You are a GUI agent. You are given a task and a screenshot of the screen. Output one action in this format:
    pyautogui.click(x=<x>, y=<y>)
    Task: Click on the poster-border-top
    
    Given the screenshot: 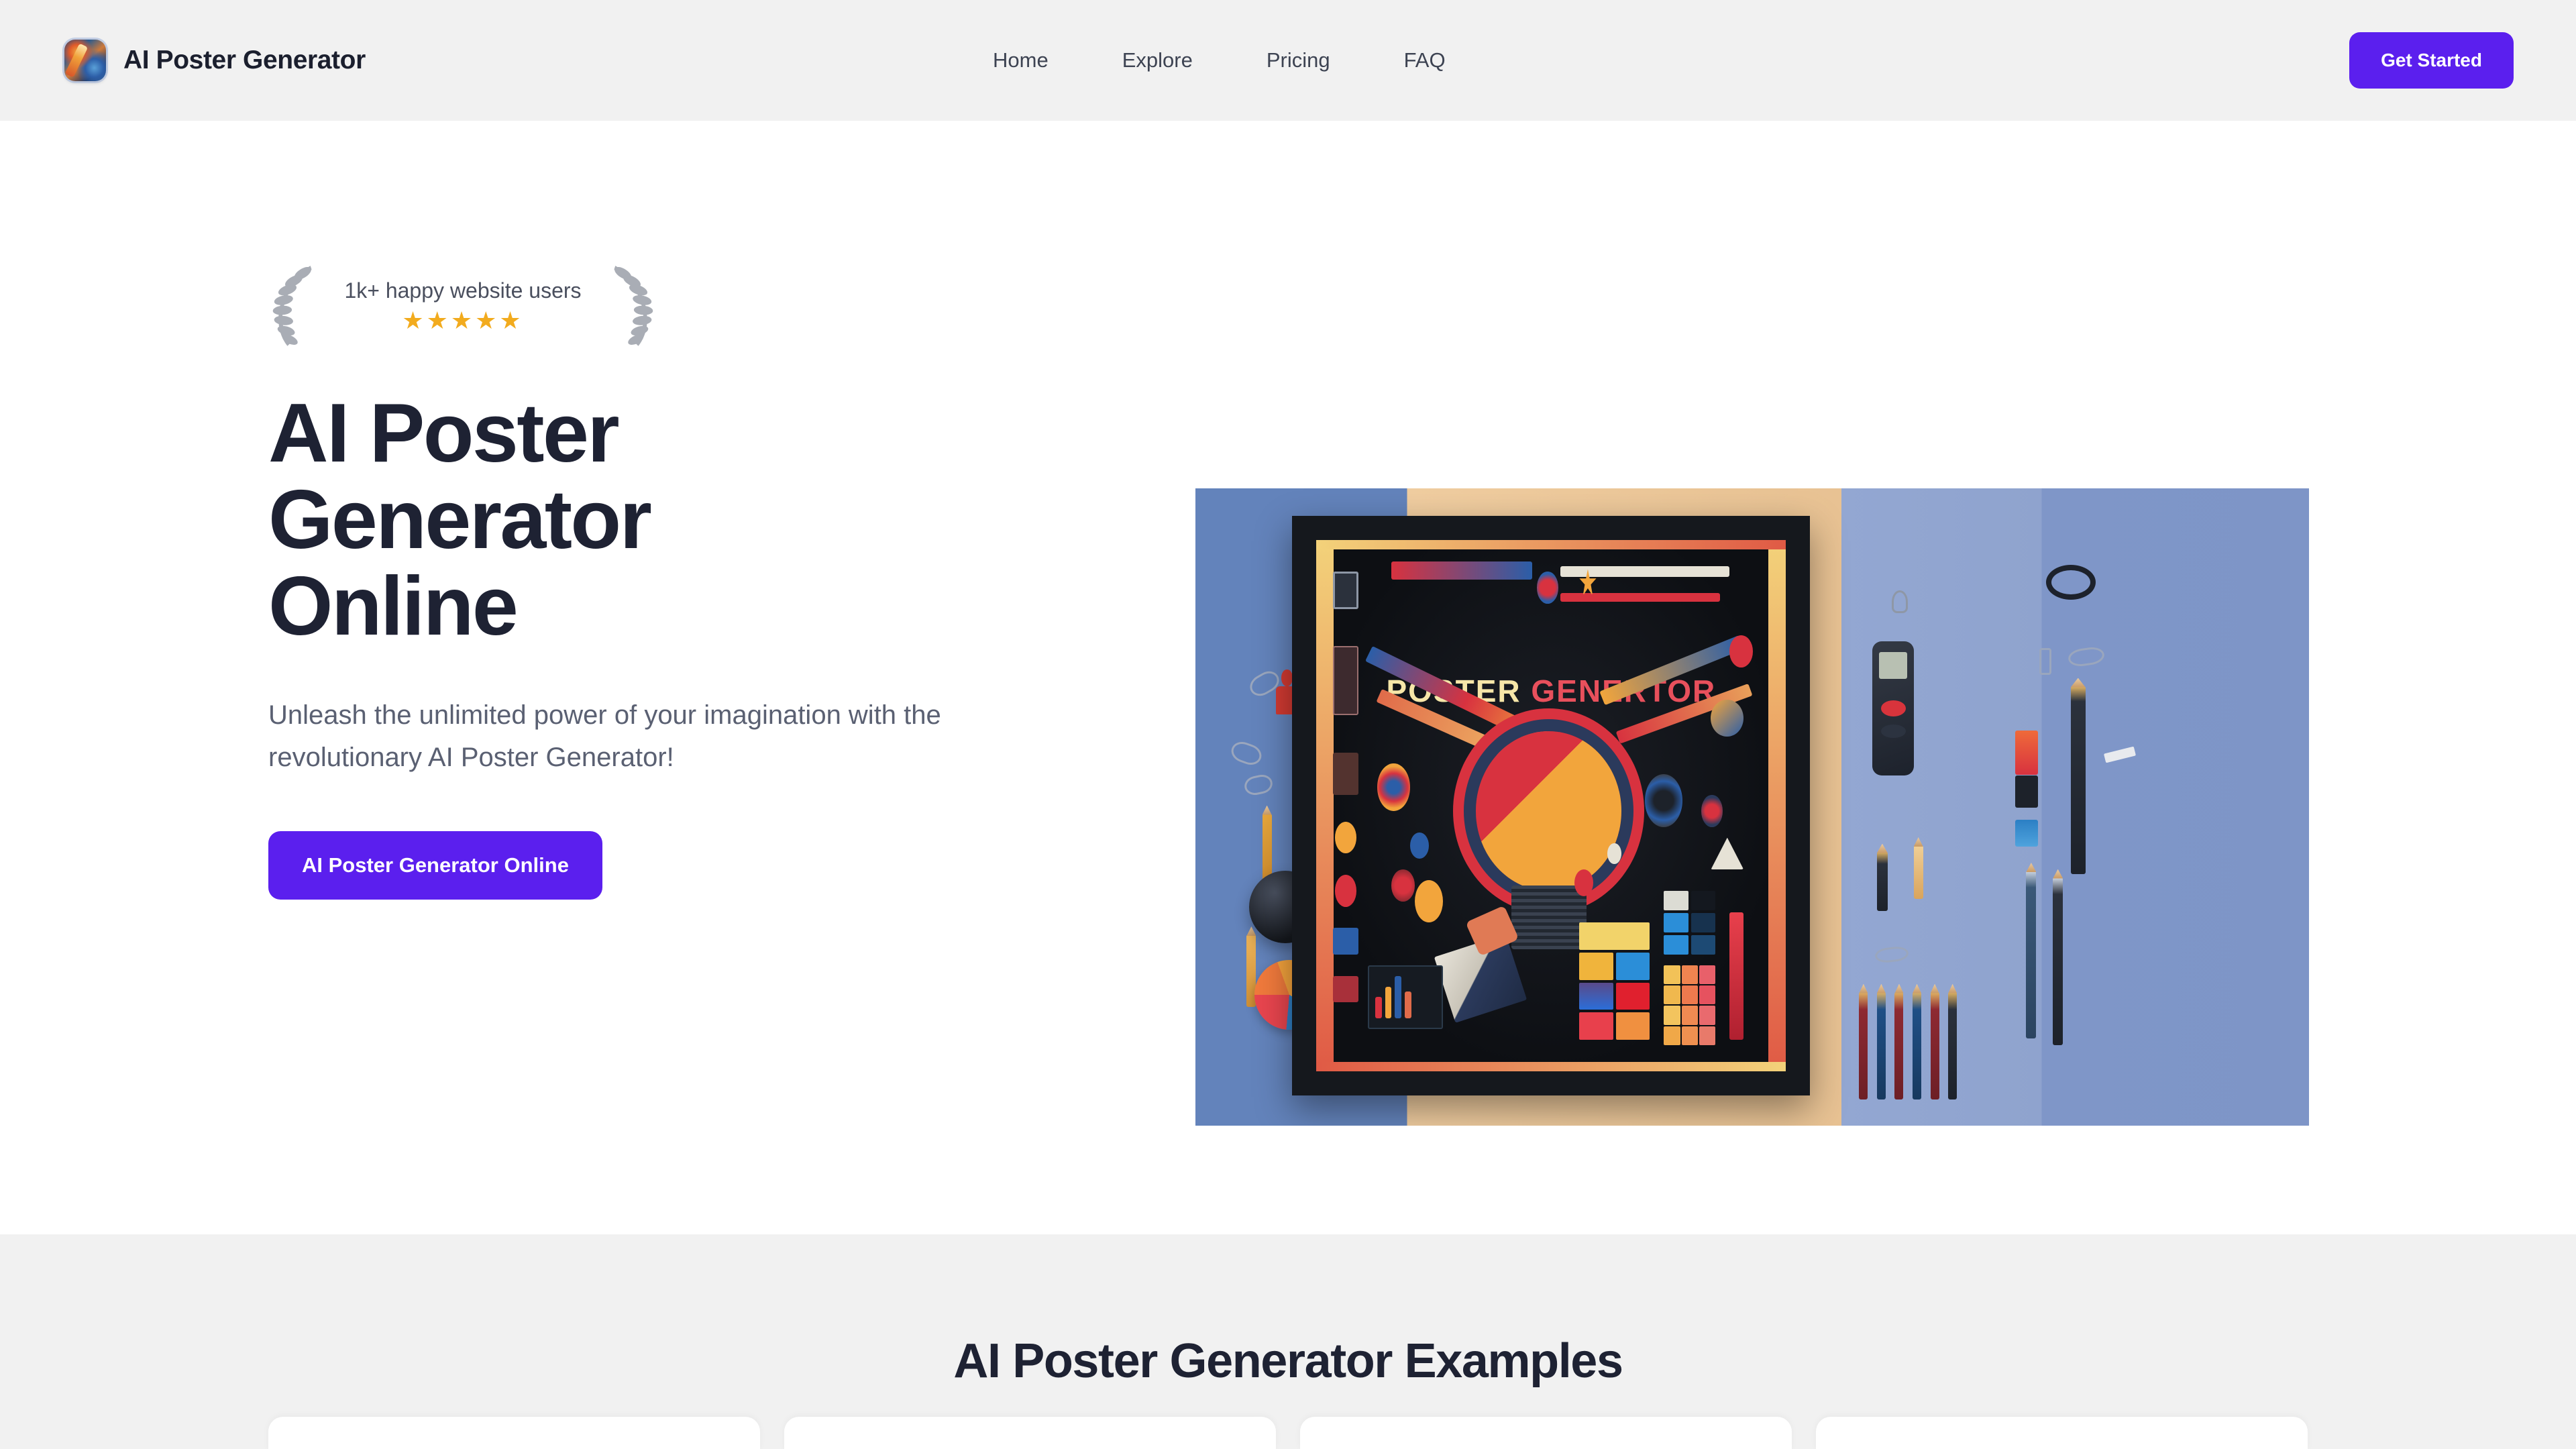 What is the action you would take?
    pyautogui.click(x=1551, y=544)
    